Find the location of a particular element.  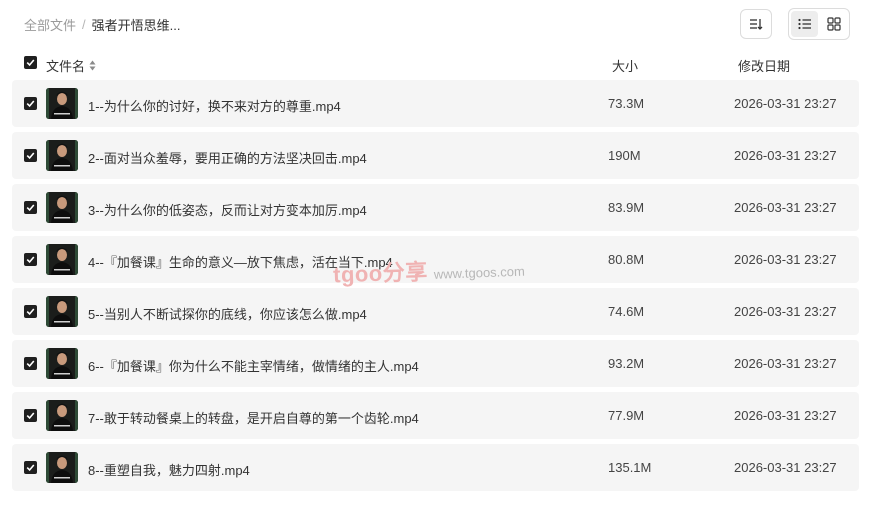

file-name: 8--重塑自我，魅力四射.mp4 is located at coordinates (169, 469).